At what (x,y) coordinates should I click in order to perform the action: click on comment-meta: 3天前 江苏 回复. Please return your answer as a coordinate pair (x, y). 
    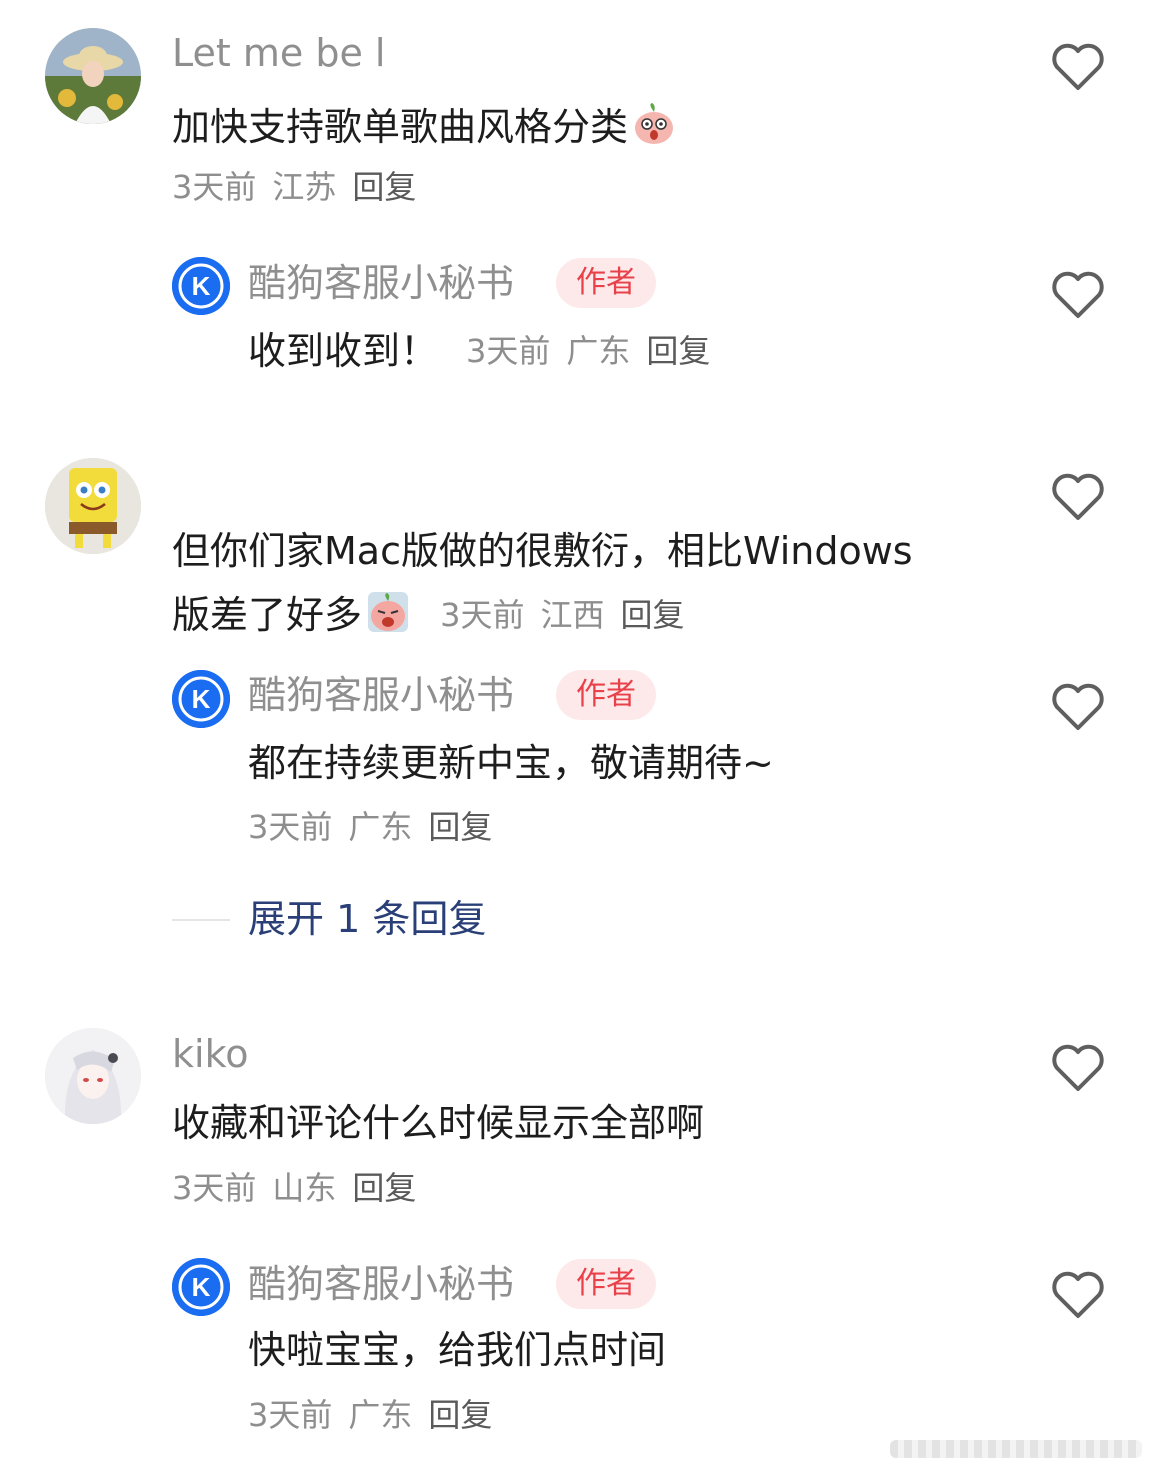
    Looking at the image, I should click on (294, 187).